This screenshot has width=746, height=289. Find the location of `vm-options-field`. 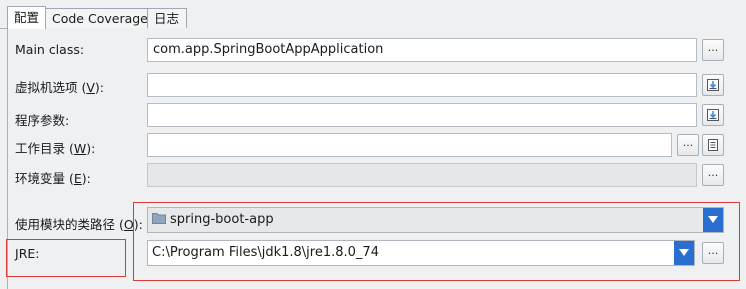

vm-options-field is located at coordinates (422, 85).